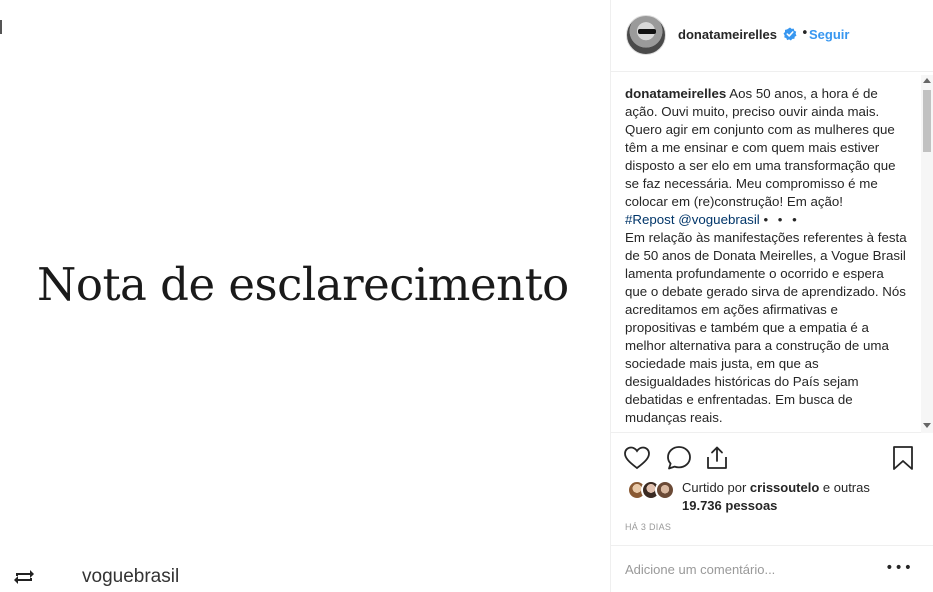 This screenshot has height=592, width=933. Describe the element at coordinates (653, 491) in the screenshot. I see `liker-avatars` at that location.